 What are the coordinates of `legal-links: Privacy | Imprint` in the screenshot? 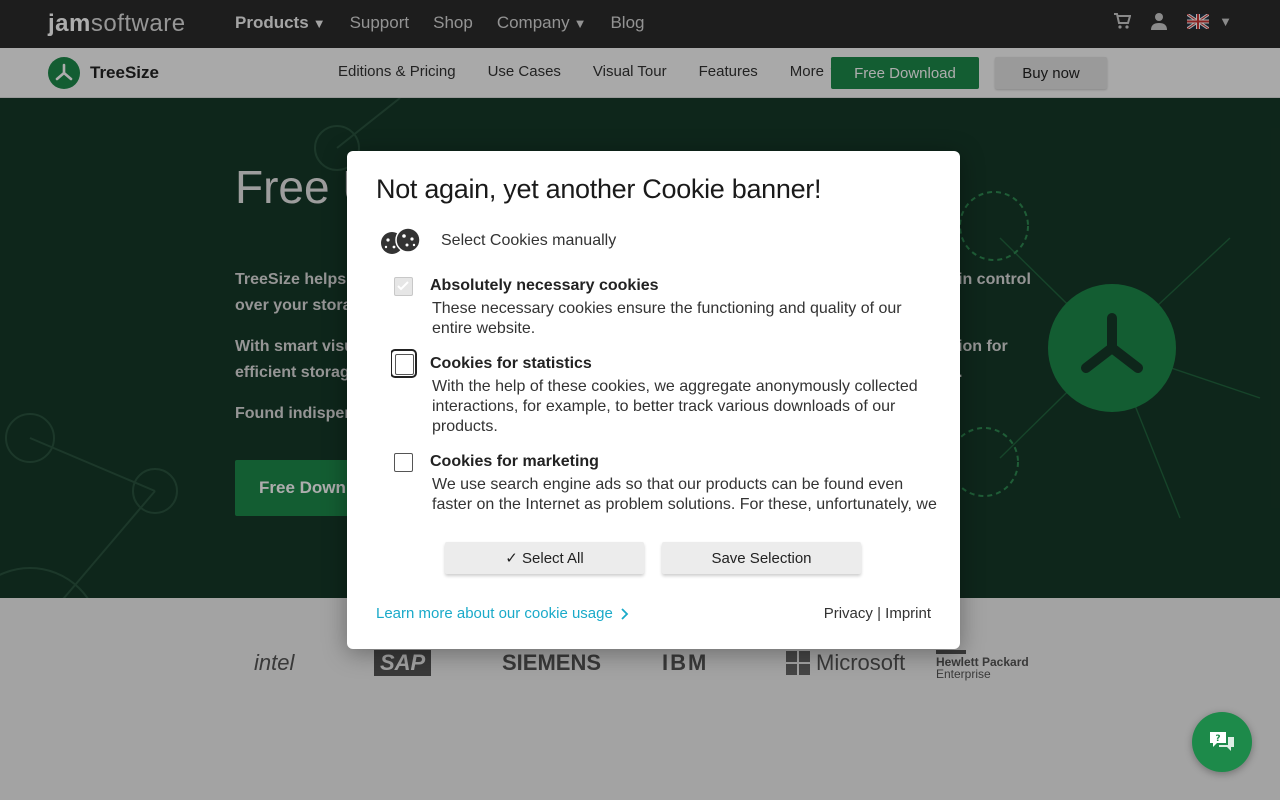 It's located at (877, 613).